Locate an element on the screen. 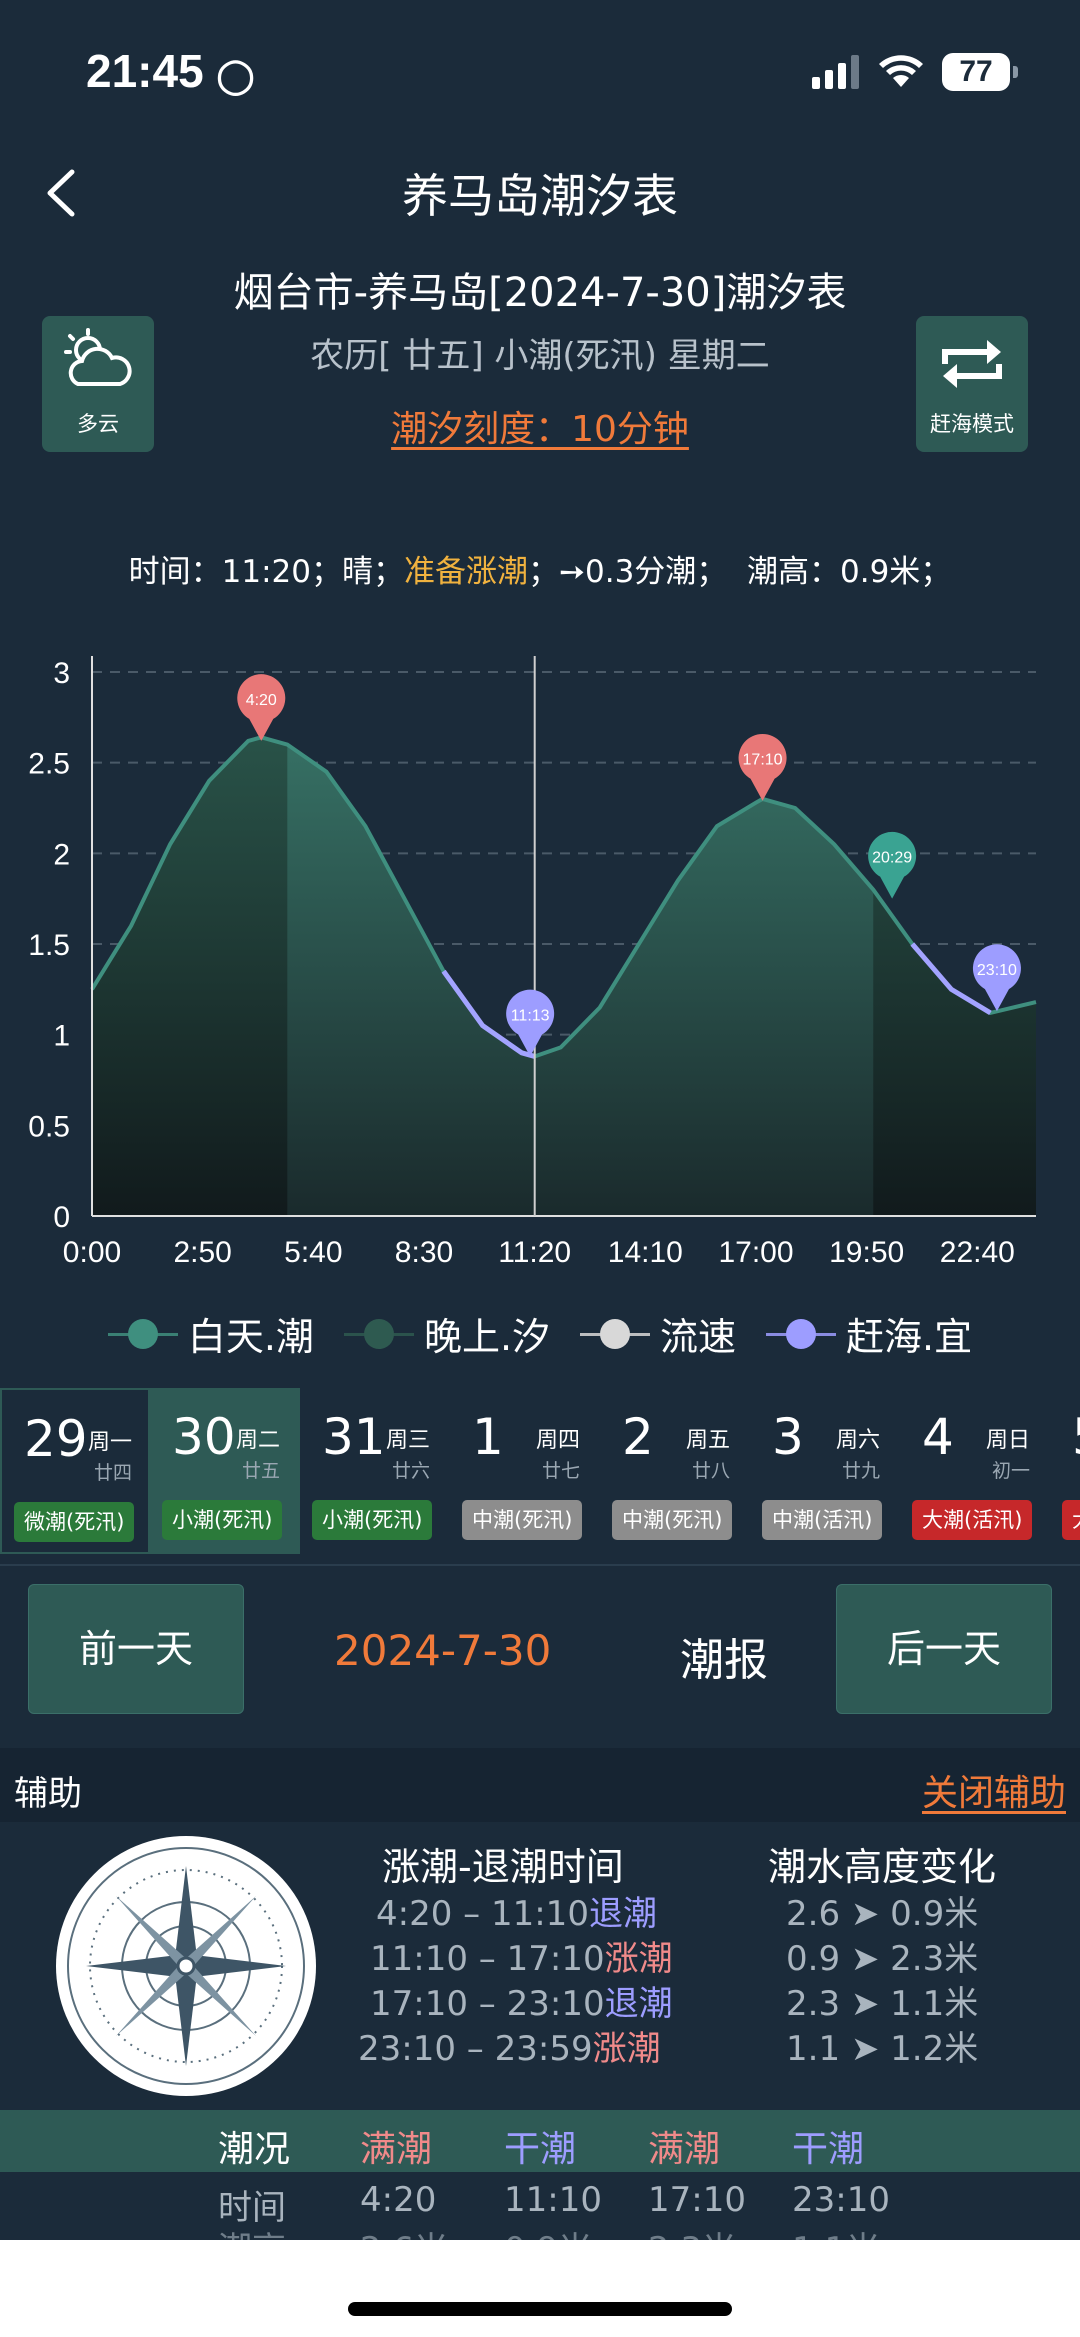  tide-height-header: 潮水高度变化 is located at coordinates (882, 1867).